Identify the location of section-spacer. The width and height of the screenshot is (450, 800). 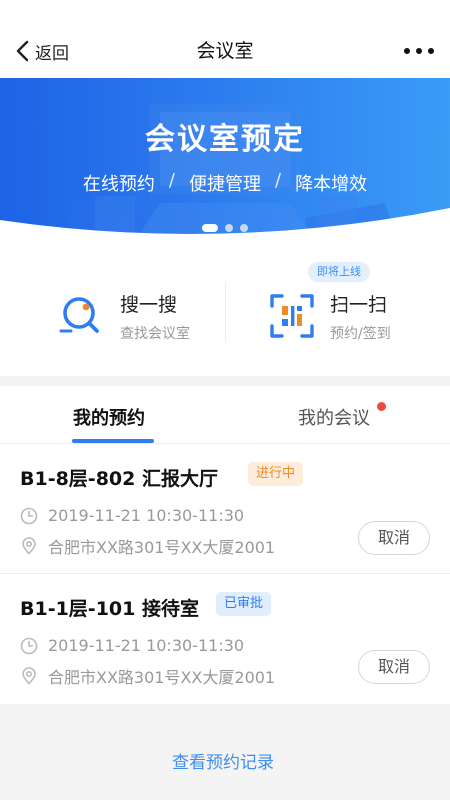
(225, 381).